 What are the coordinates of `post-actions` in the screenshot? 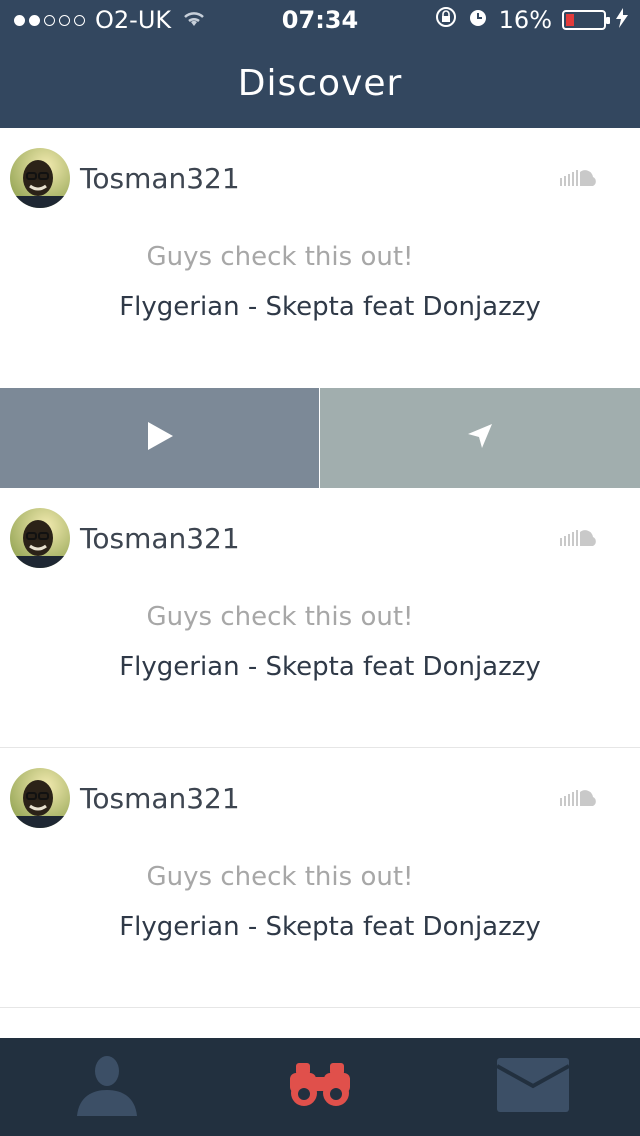 It's located at (320, 438).